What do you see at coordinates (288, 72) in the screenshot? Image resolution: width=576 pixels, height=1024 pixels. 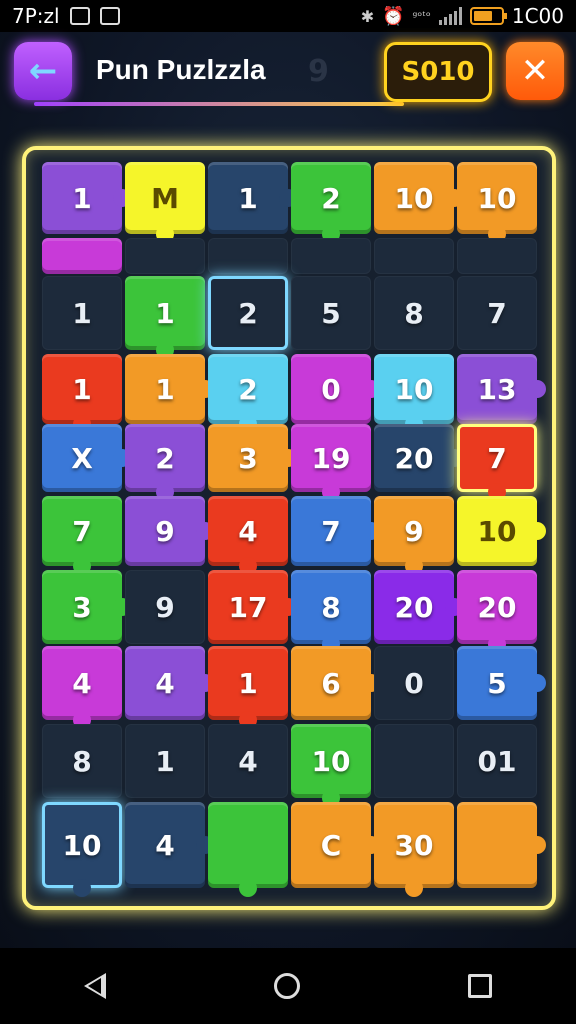 I see `game-header: ← Pun Puzlzzla 9 S010 ✕` at bounding box center [288, 72].